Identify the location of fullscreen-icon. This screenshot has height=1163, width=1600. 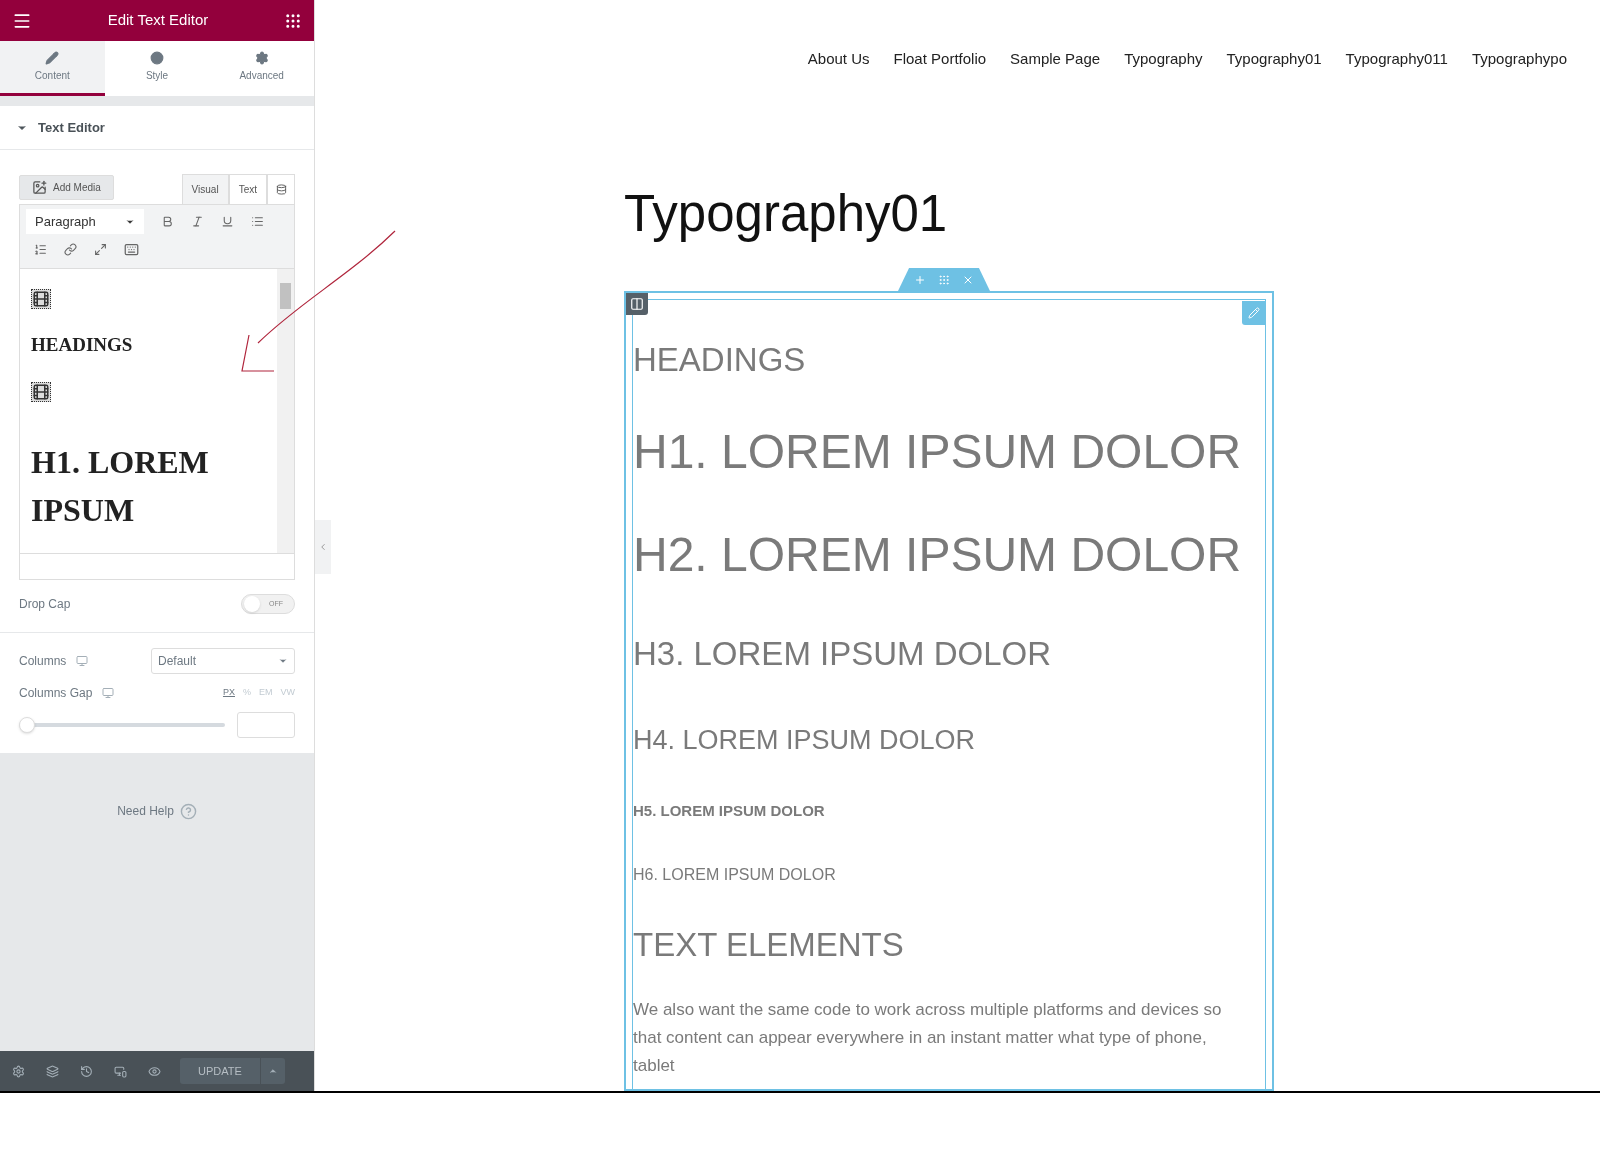
(100, 249).